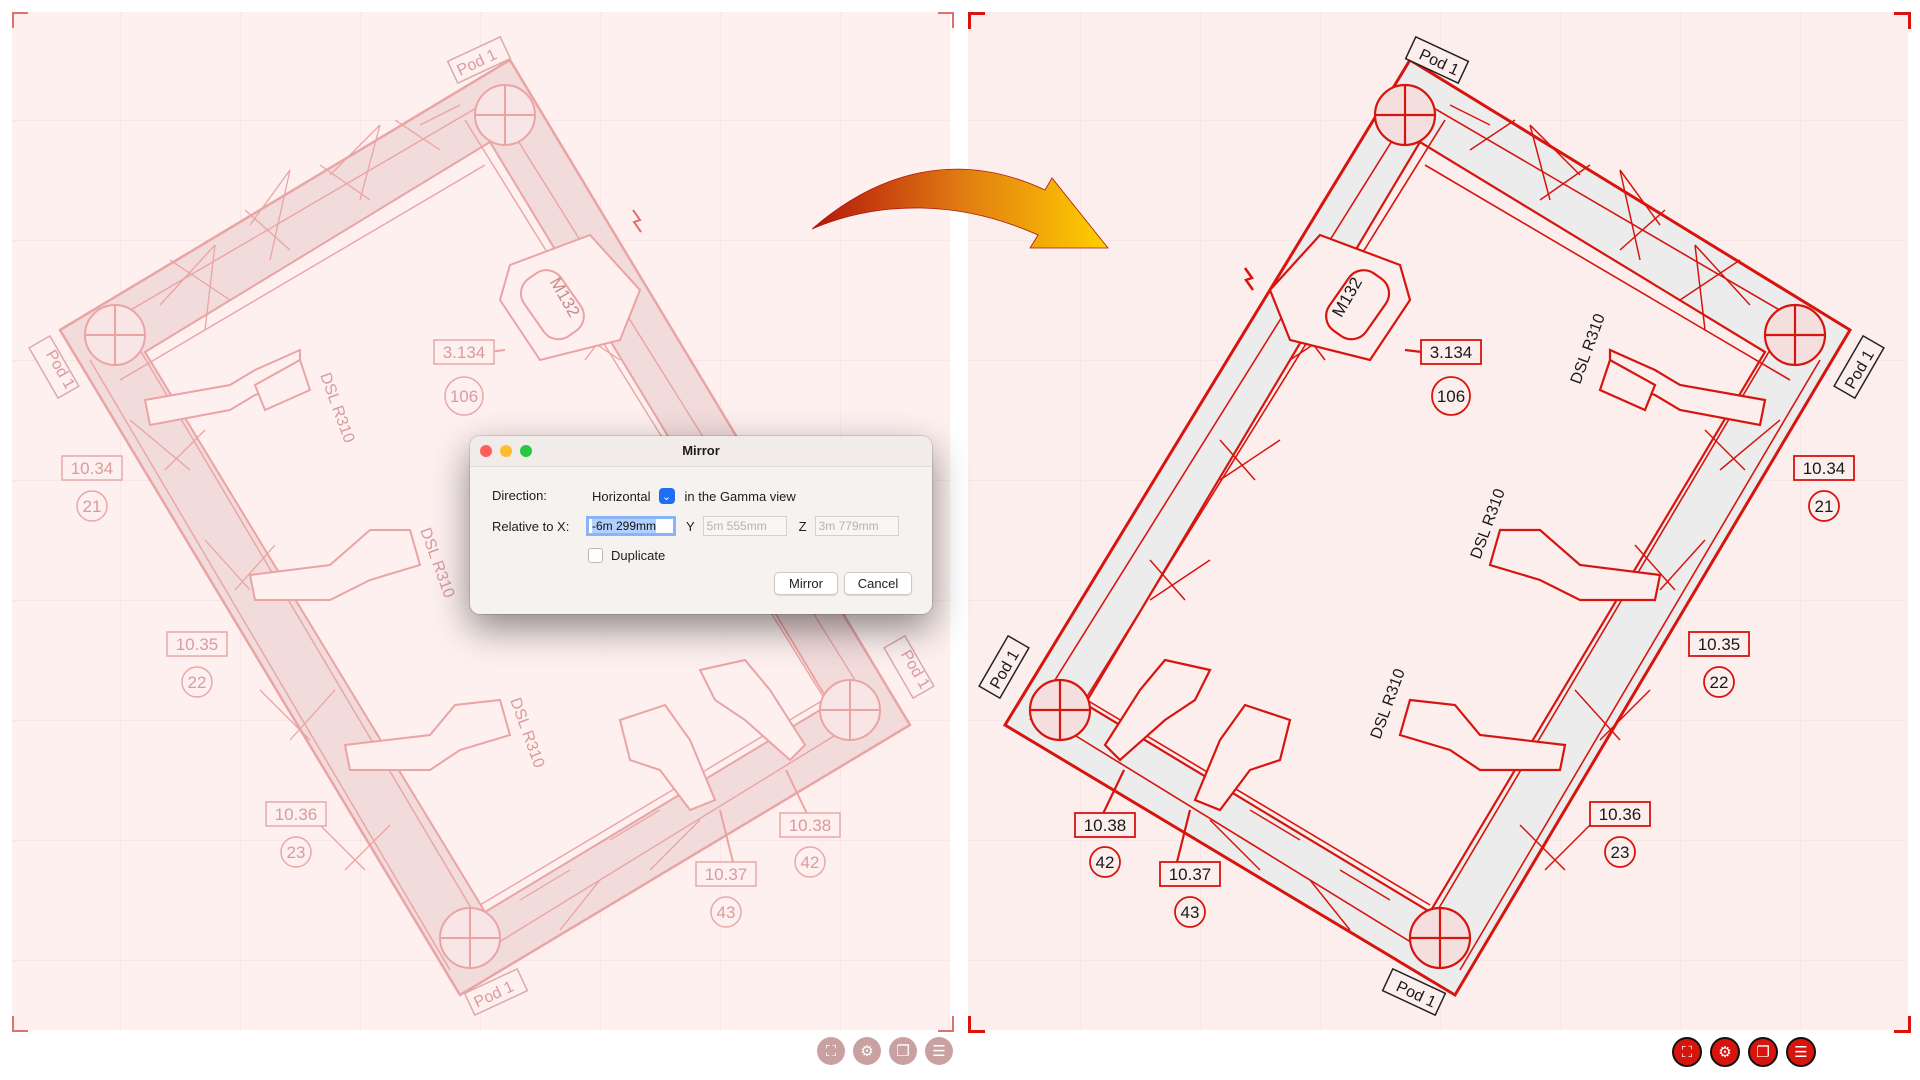 The image size is (1920, 1080). I want to click on y-coordinate-input: 5m 555mm, so click(744, 526).